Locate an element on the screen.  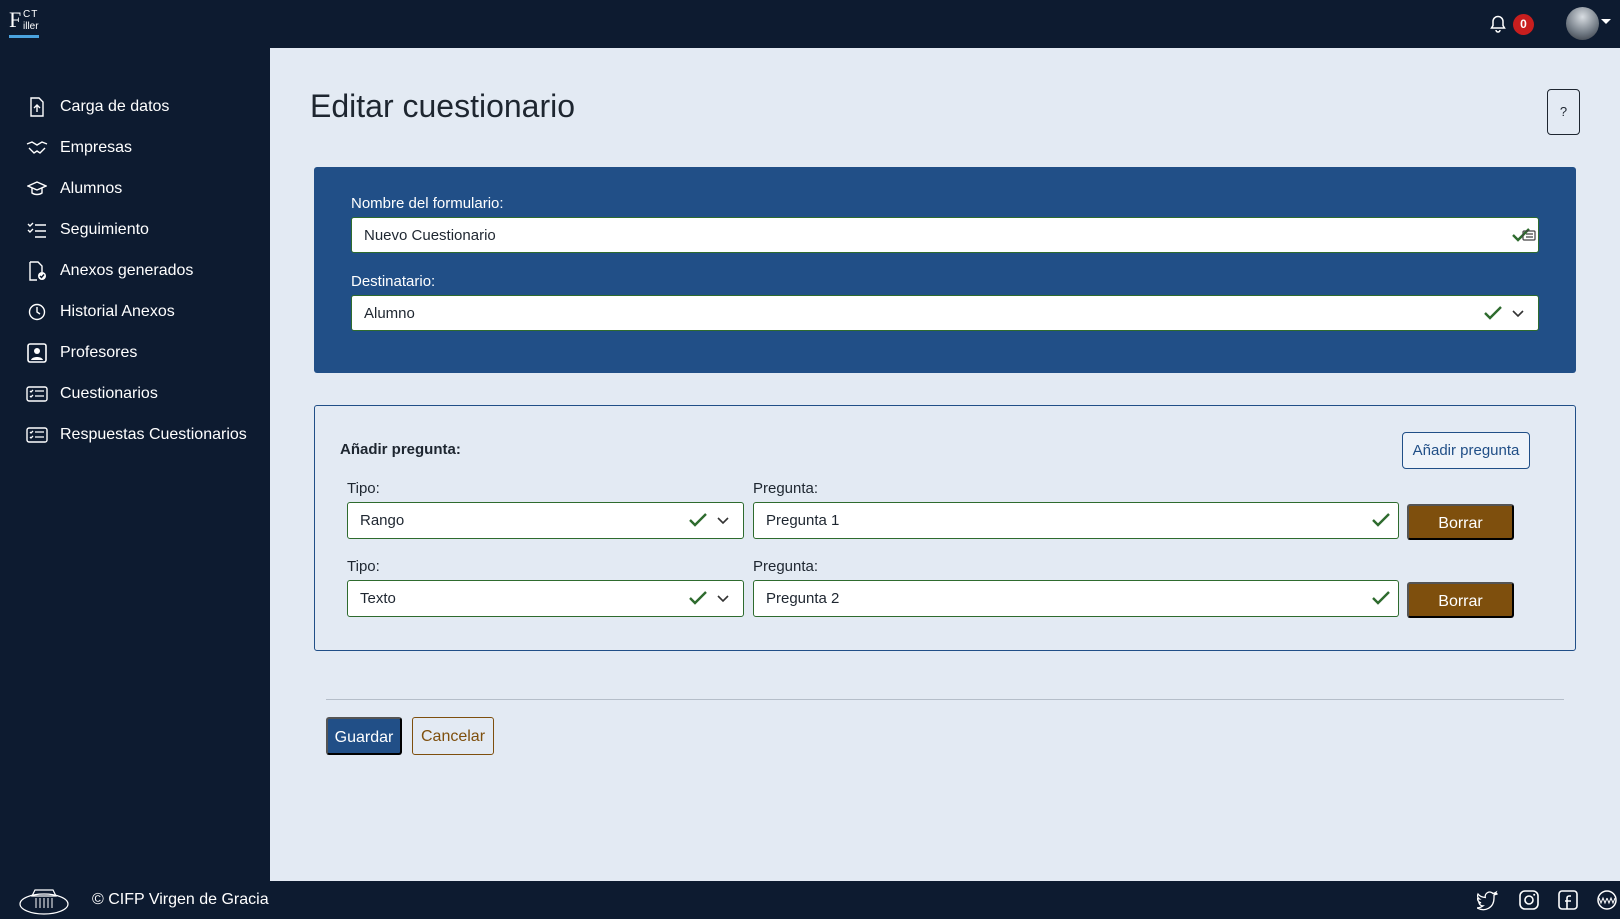
logo-iller: iller is located at coordinates (31, 26).